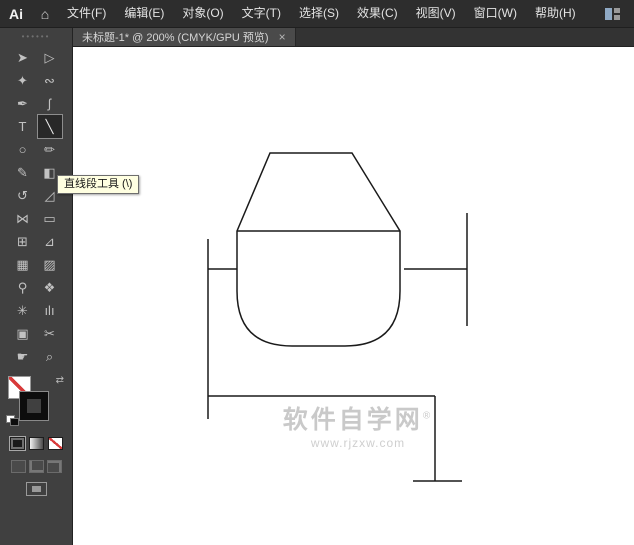 Image resolution: width=634 pixels, height=545 pixels. Describe the element at coordinates (50, 218) in the screenshot. I see `tool-free-transform: ▭` at that location.